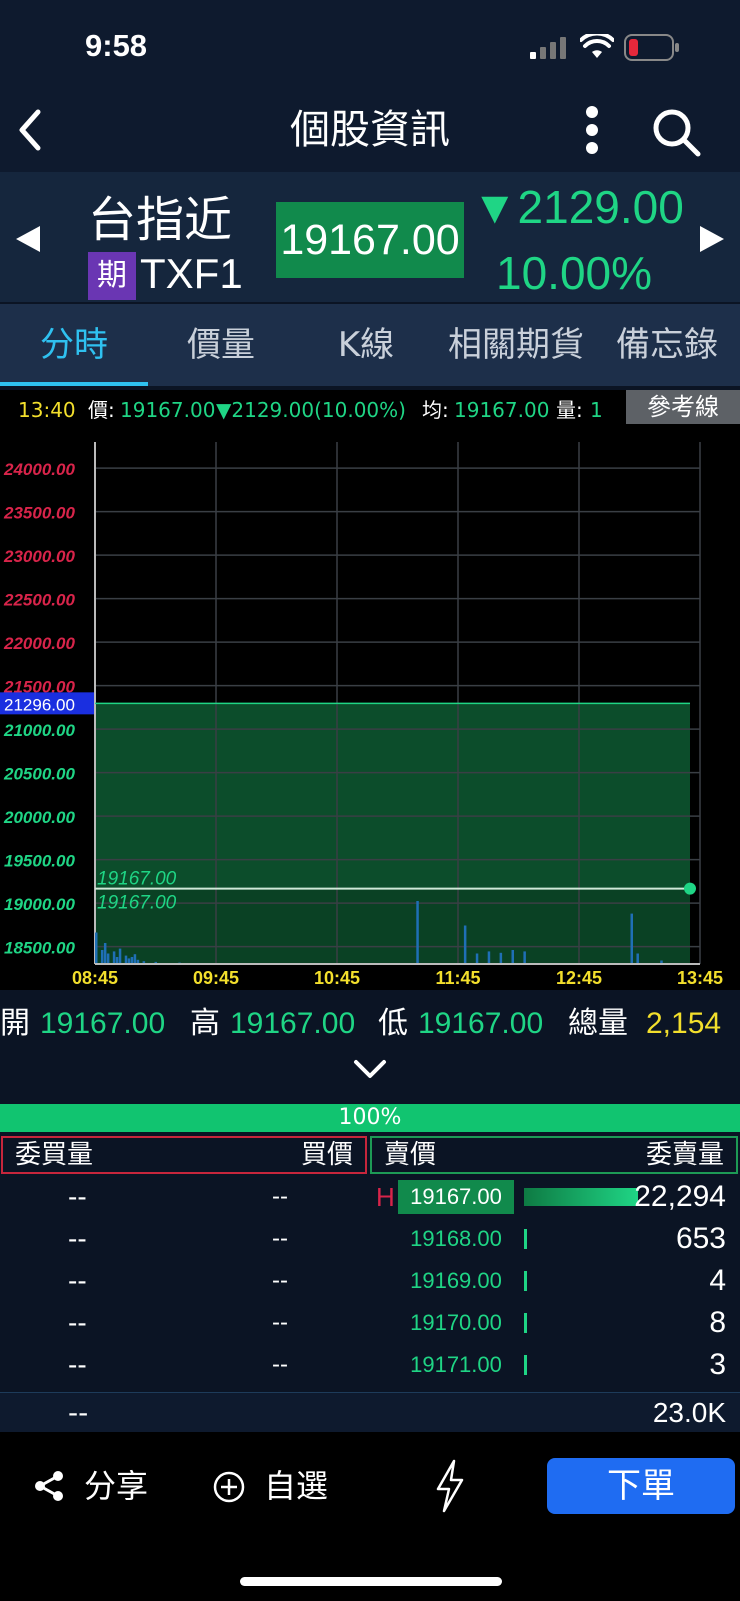 The image size is (740, 1601). What do you see at coordinates (370, 1281) in the screenshot?
I see `orderbook-row: -- -- 19169.00 4` at bounding box center [370, 1281].